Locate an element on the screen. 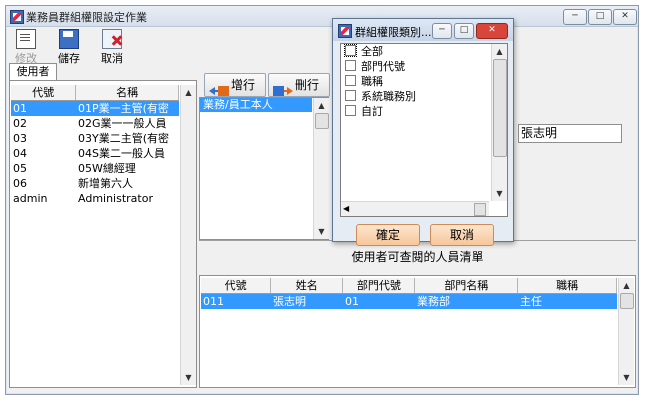 Image resolution: width=650 pixels, height=402 pixels. cell-code: 06 is located at coordinates (20, 183).